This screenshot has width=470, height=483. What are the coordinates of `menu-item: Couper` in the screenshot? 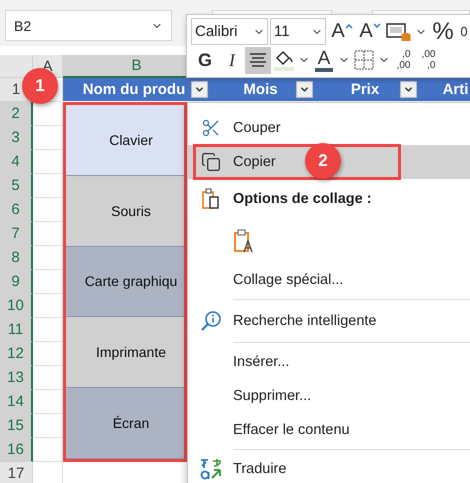 It's located at (329, 128).